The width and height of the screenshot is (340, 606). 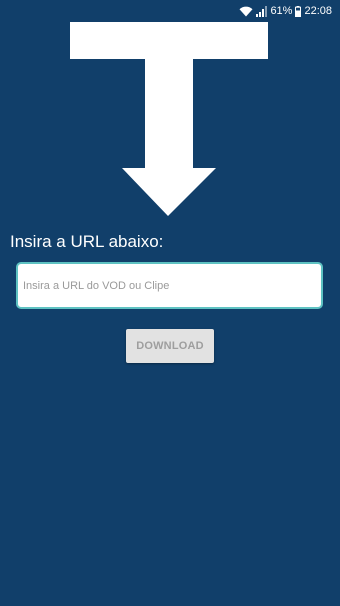 I want to click on signal-icon, so click(x=262, y=11).